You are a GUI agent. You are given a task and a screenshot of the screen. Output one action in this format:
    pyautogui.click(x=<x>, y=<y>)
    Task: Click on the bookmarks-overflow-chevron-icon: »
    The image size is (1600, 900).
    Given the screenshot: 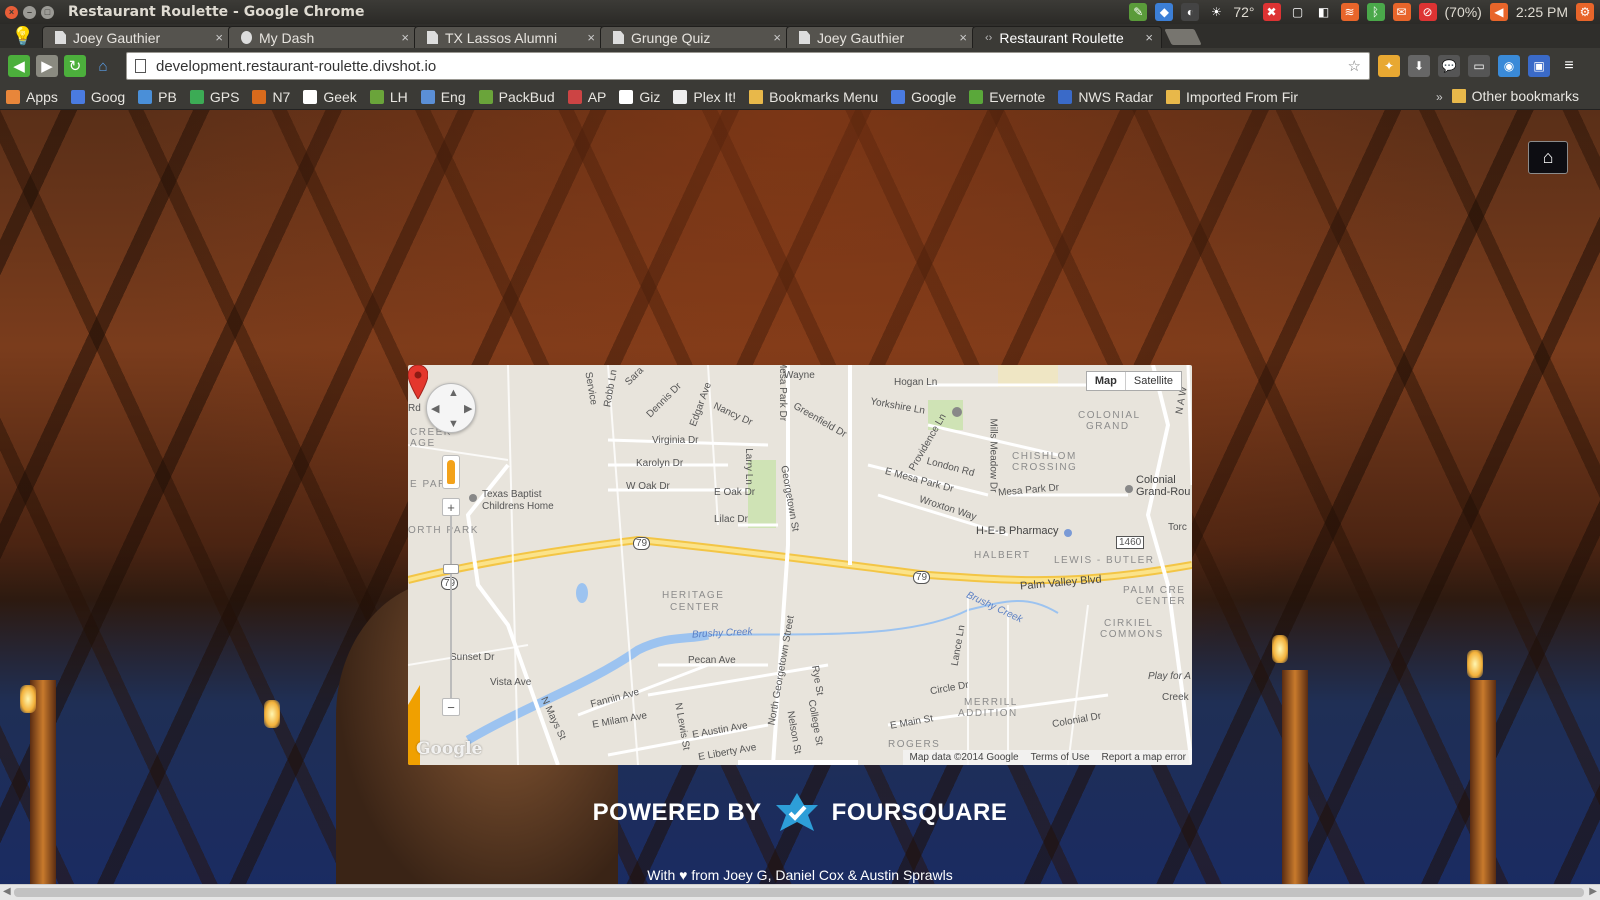 What is the action you would take?
    pyautogui.click(x=1439, y=97)
    